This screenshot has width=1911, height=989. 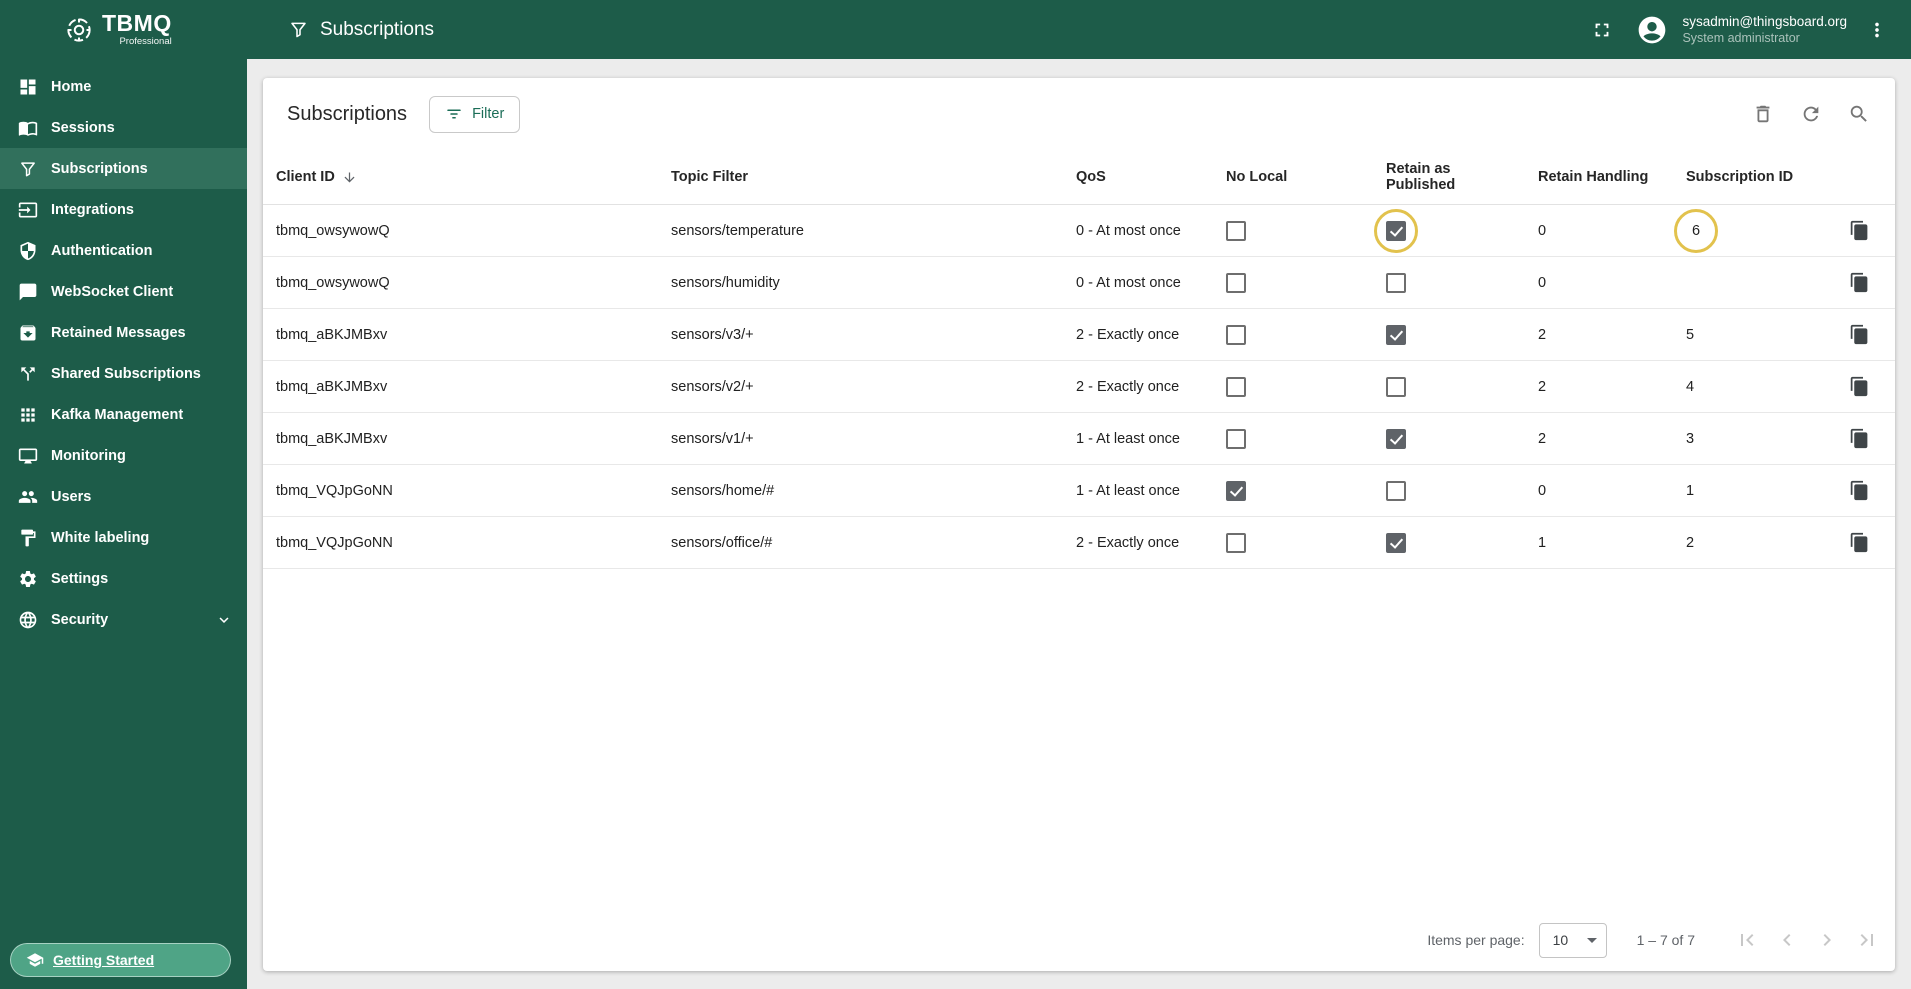 What do you see at coordinates (137, 23) in the screenshot?
I see `logo-title: TBMQ` at bounding box center [137, 23].